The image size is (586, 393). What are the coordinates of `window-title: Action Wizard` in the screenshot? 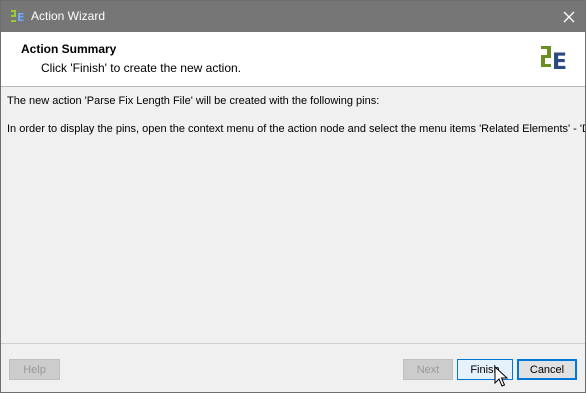 It's located at (68, 16).